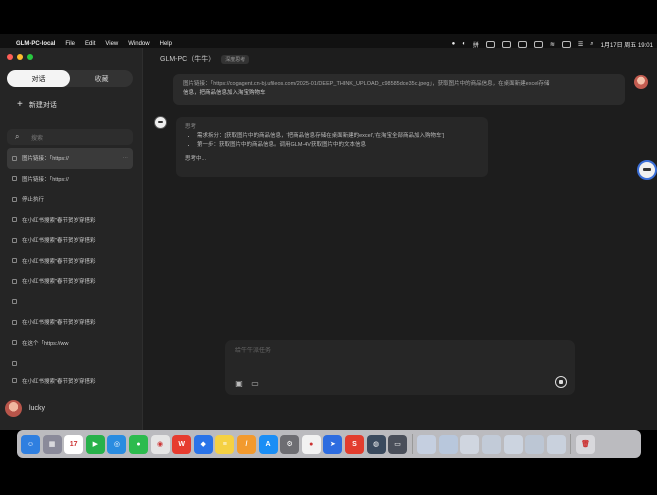 The image size is (657, 495). Describe the element at coordinates (522, 44) in the screenshot. I see `tray-app-3-icon` at that location.